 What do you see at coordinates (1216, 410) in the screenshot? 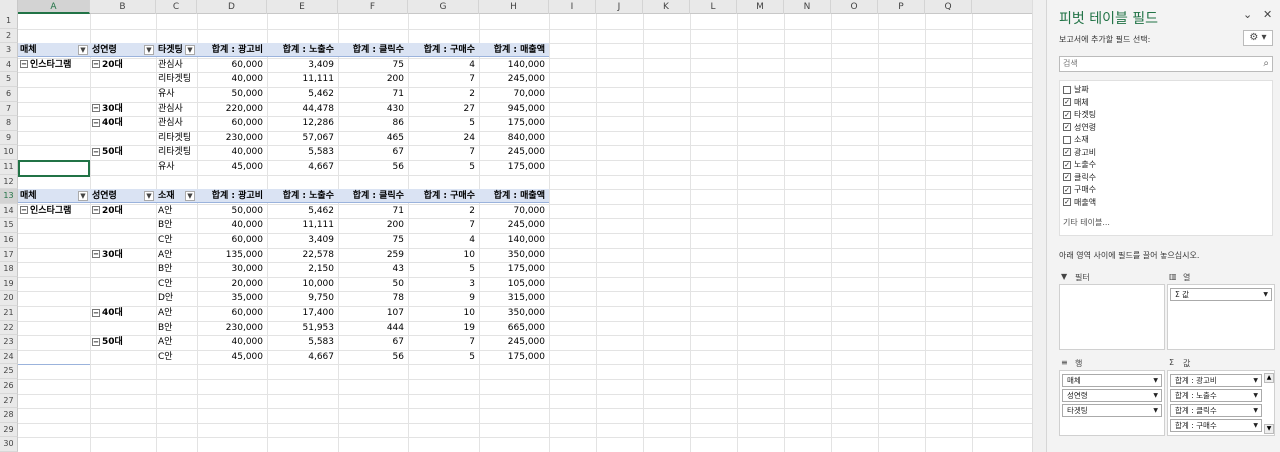
I see `value-field-pill: 합계 : 클릭수 ▼` at bounding box center [1216, 410].